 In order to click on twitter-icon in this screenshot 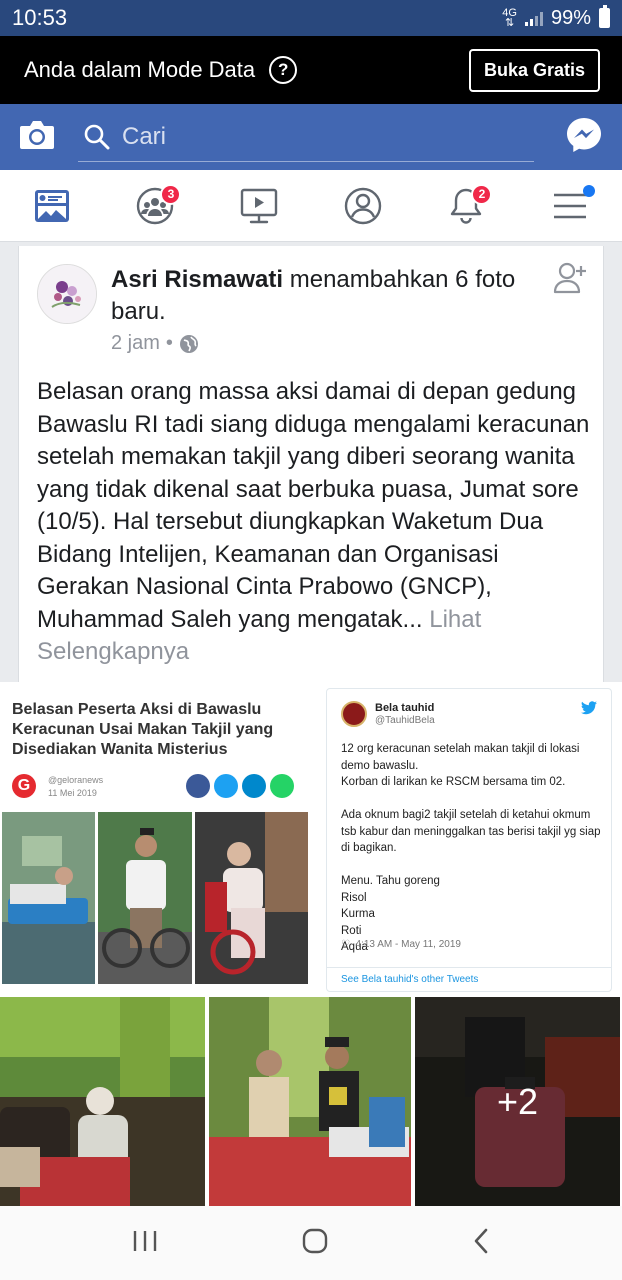, I will do `click(226, 786)`.